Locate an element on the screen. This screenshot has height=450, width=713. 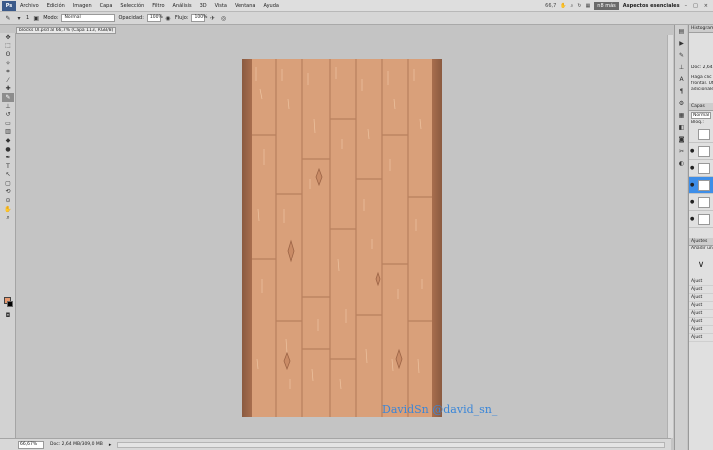
menu-filtro: Filtro is located at coordinates (158, 6).